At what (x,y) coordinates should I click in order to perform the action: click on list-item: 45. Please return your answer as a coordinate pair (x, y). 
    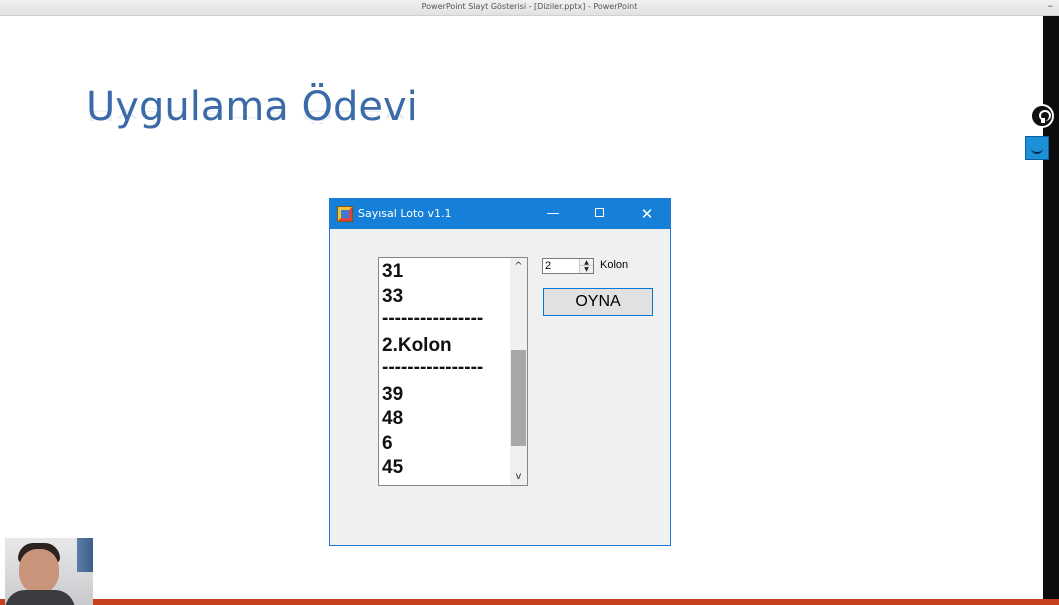
    Looking at the image, I should click on (446, 468).